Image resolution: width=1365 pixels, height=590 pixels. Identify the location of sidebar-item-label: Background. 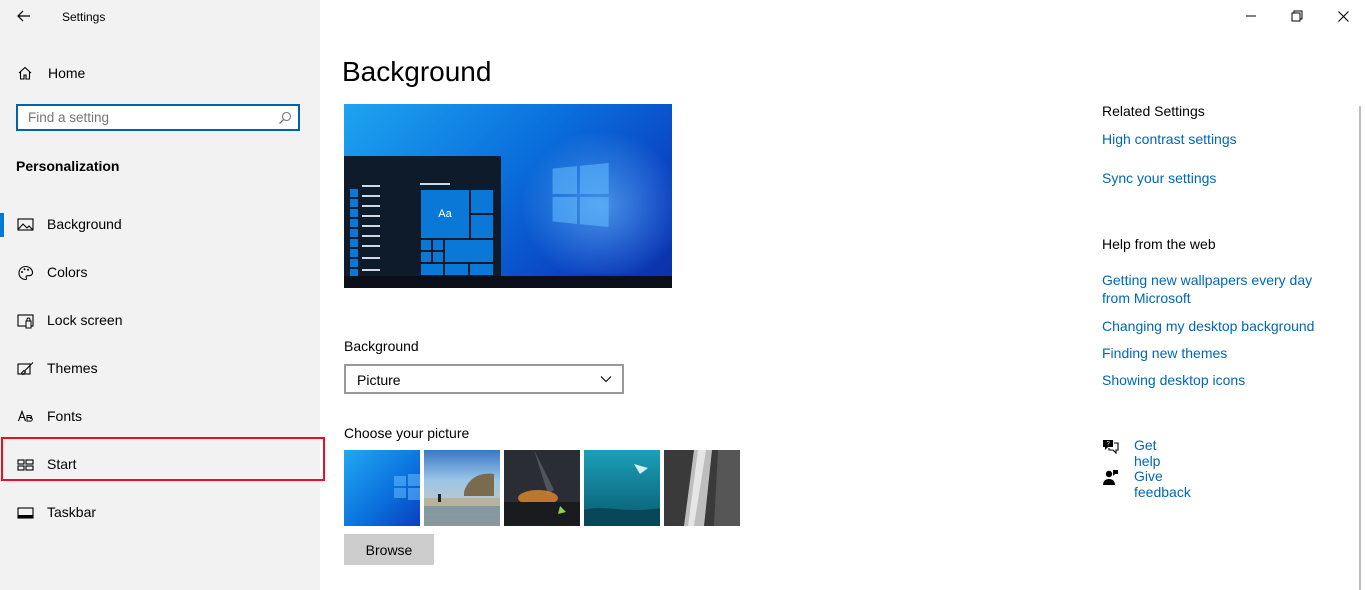
(84, 224).